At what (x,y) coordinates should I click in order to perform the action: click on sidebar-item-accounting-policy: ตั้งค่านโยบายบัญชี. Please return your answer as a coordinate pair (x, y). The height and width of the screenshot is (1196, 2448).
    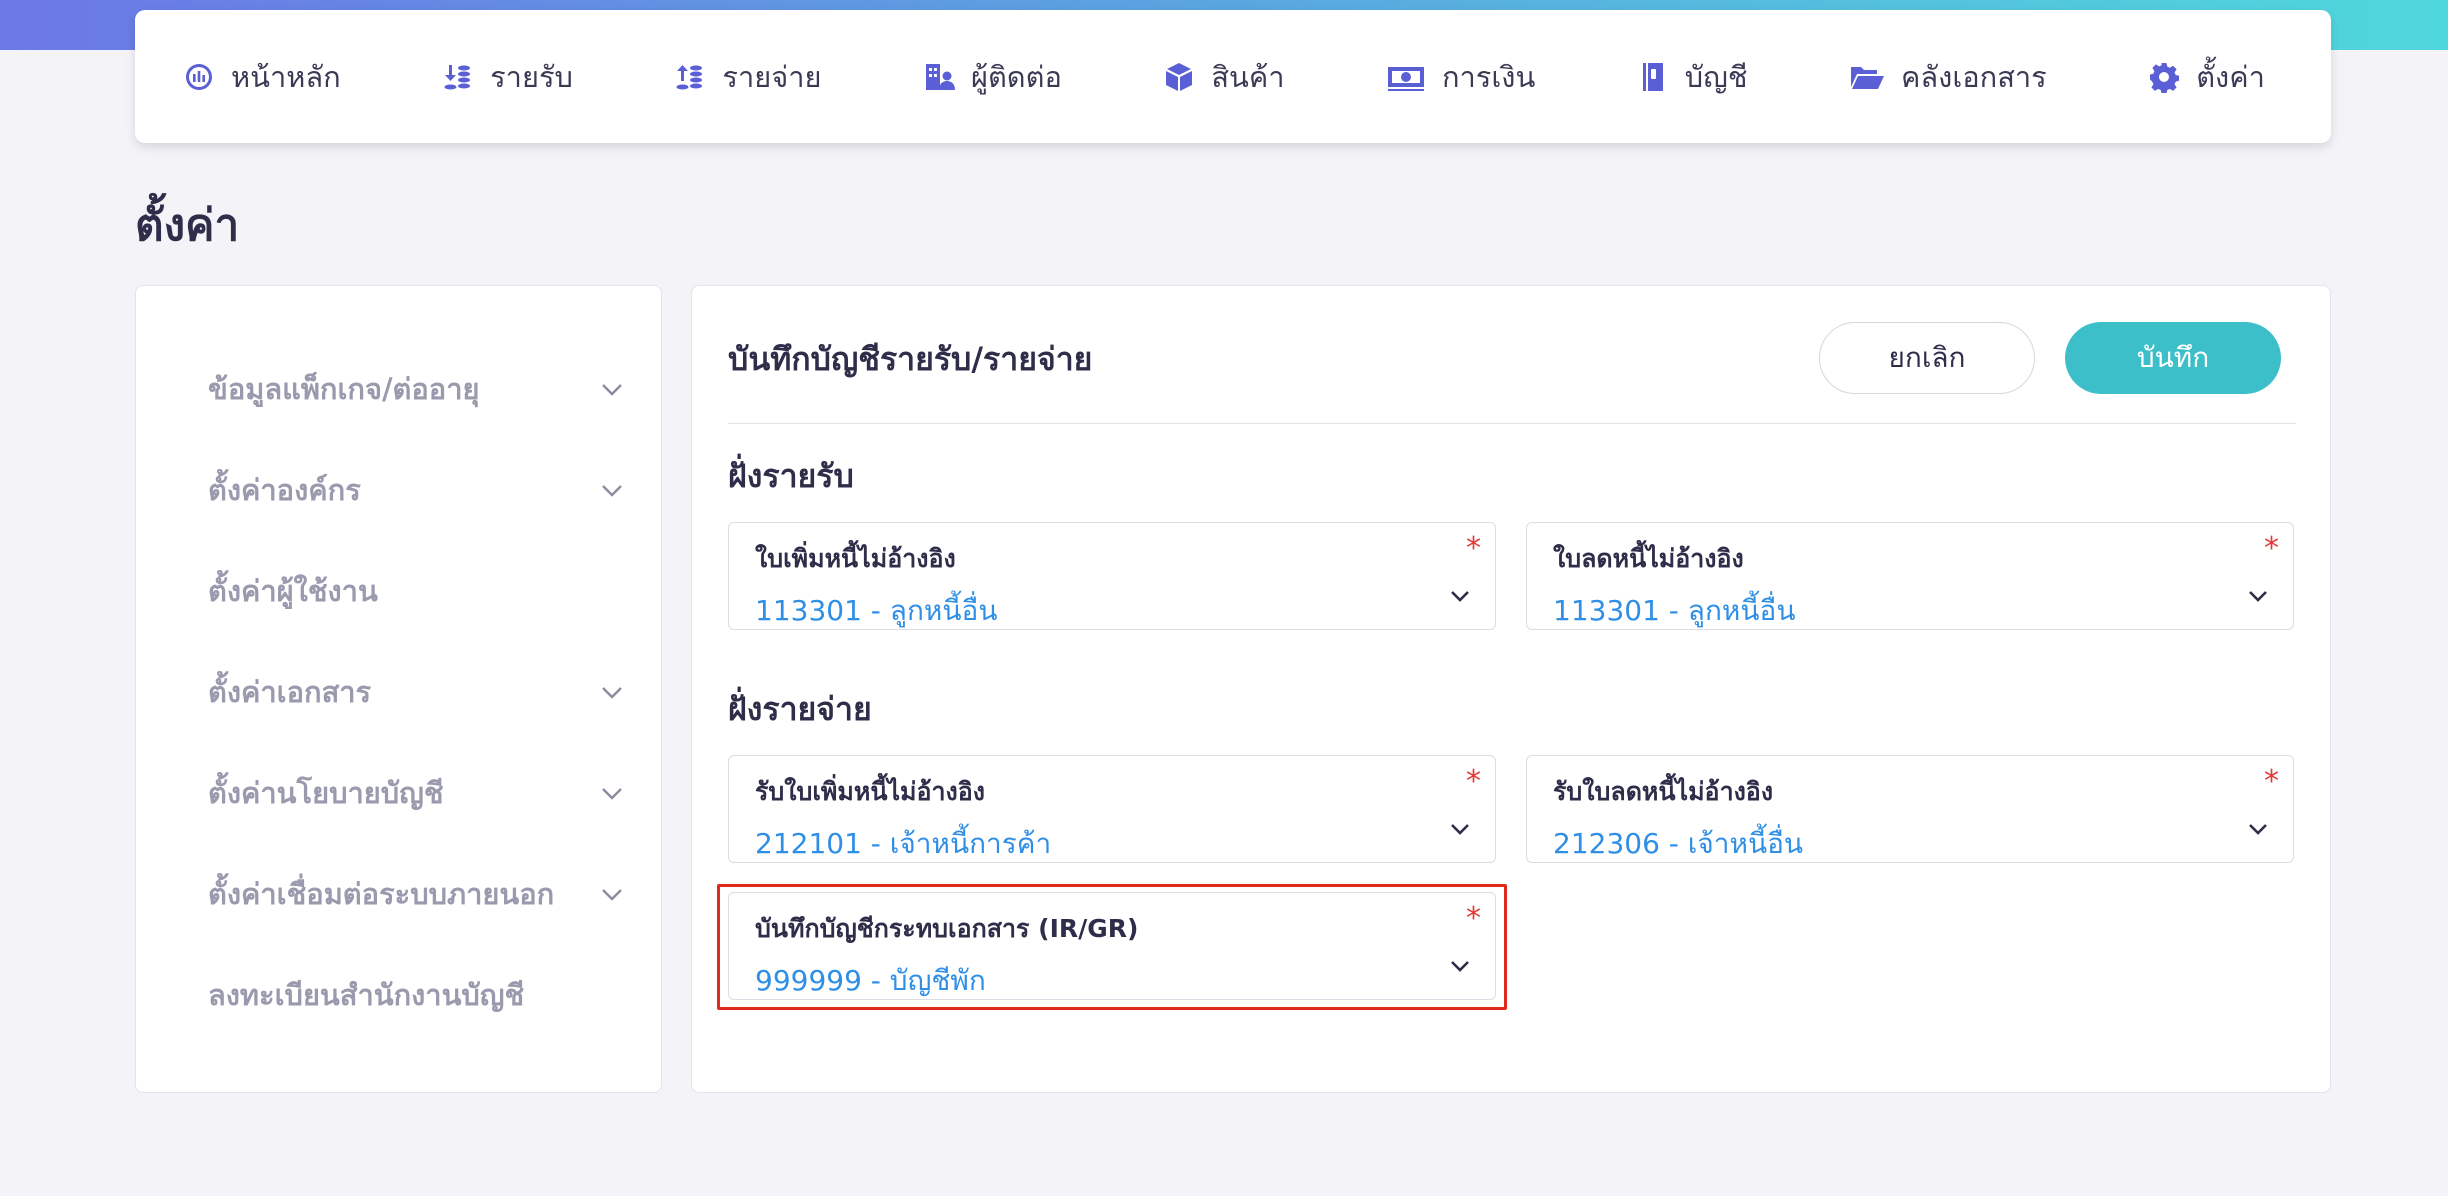
    Looking at the image, I should click on (398, 792).